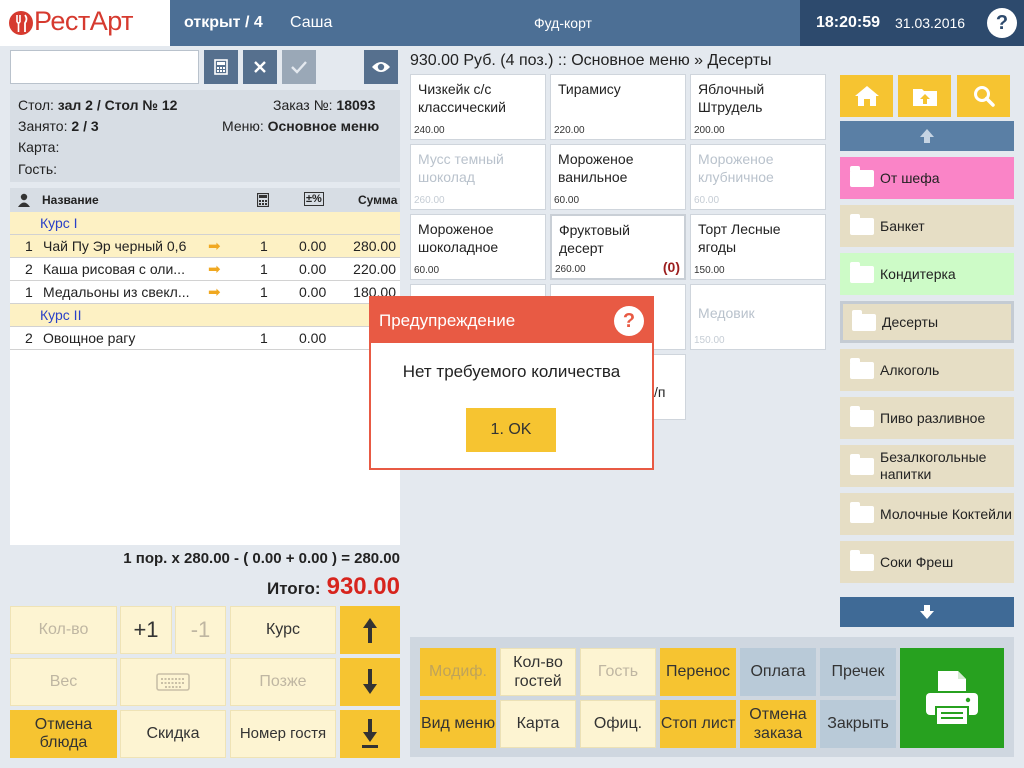 The width and height of the screenshot is (1024, 768). I want to click on category-item: Соки Фреш, so click(927, 562).